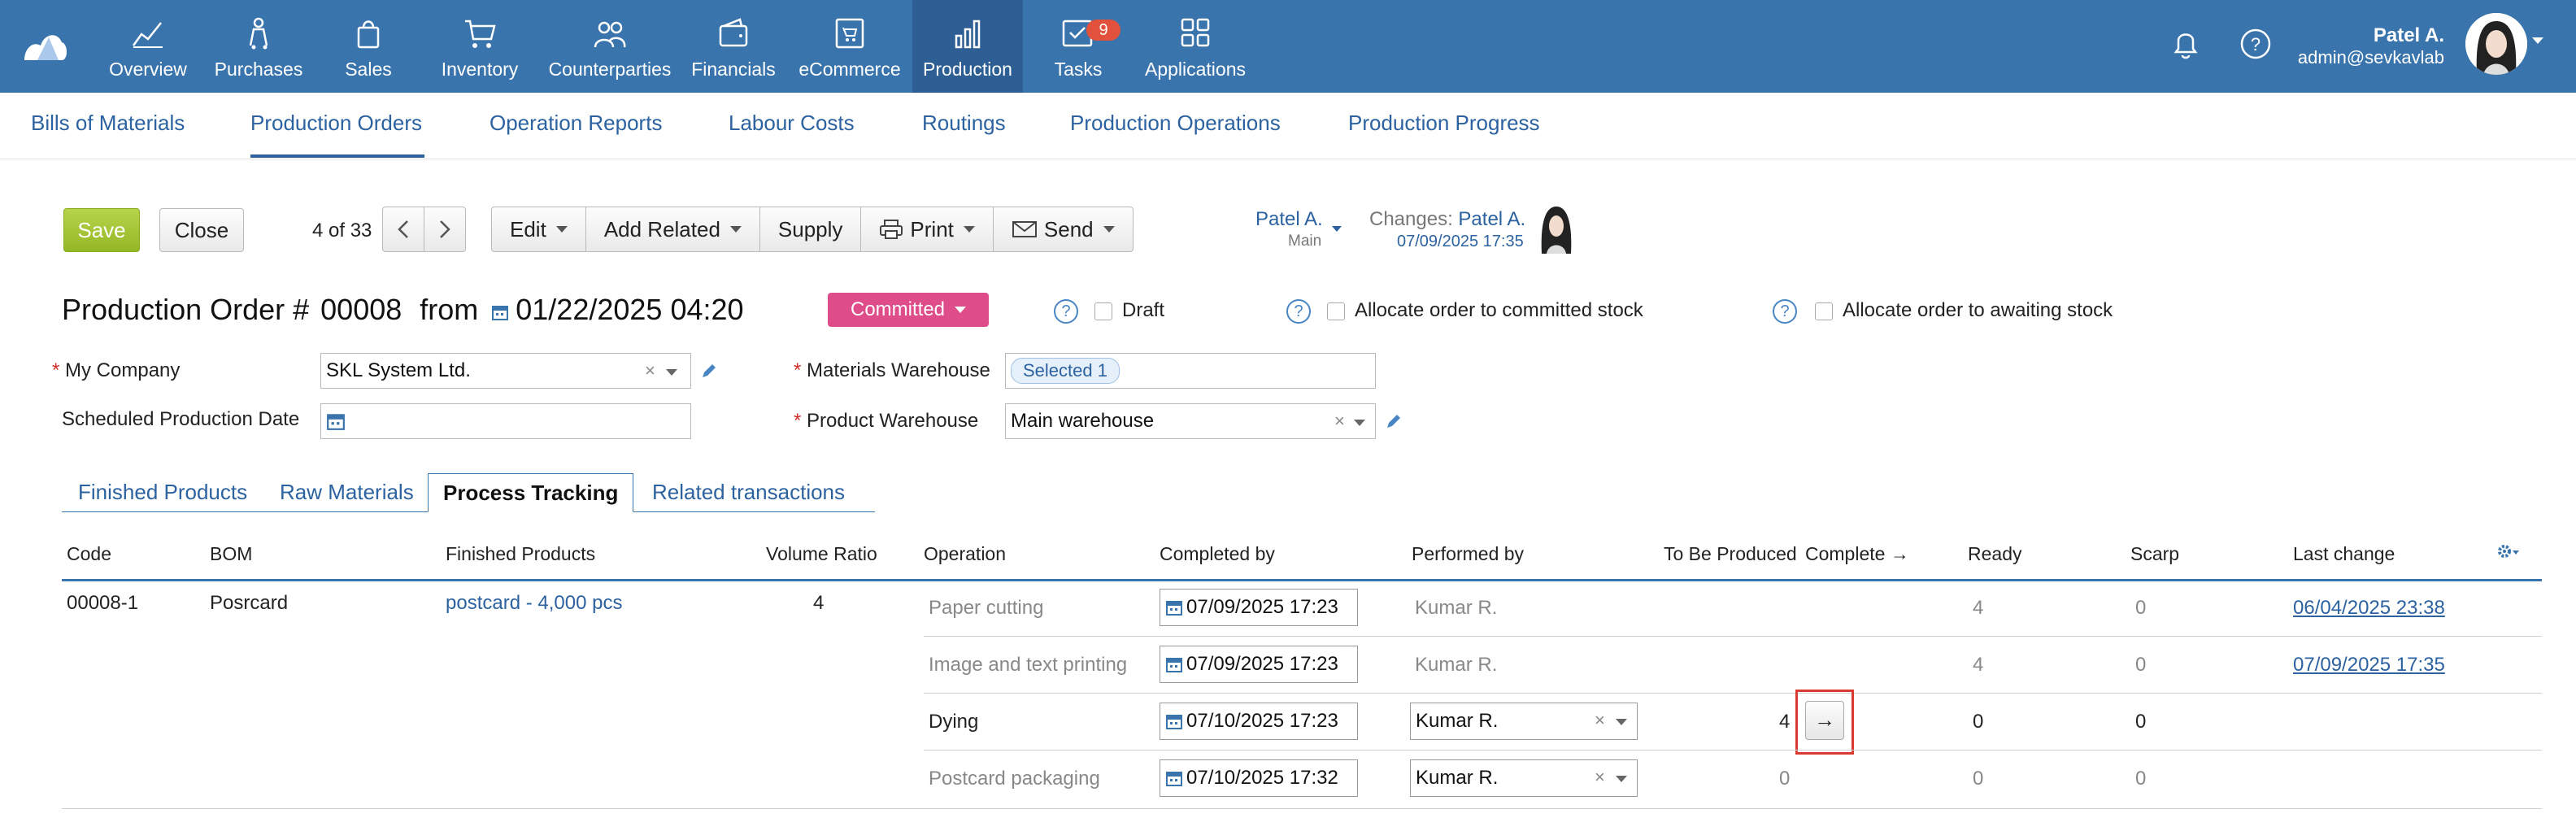  Describe the element at coordinates (368, 46) in the screenshot. I see `nav-sales: Sales` at that location.